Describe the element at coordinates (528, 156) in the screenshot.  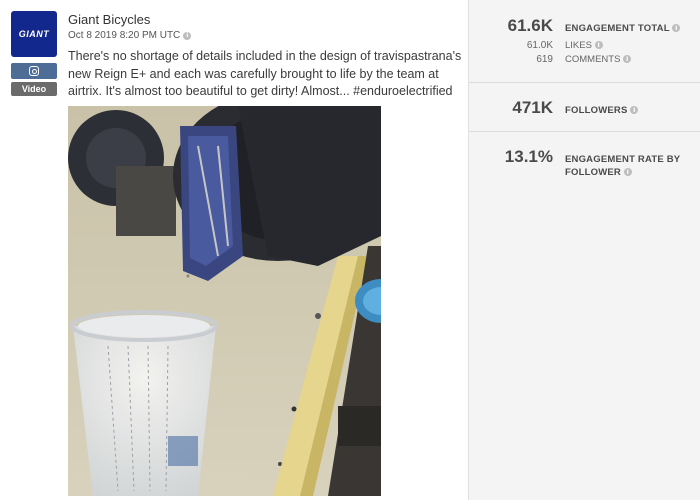
I see `engagement-rate-value: 13.1%` at that location.